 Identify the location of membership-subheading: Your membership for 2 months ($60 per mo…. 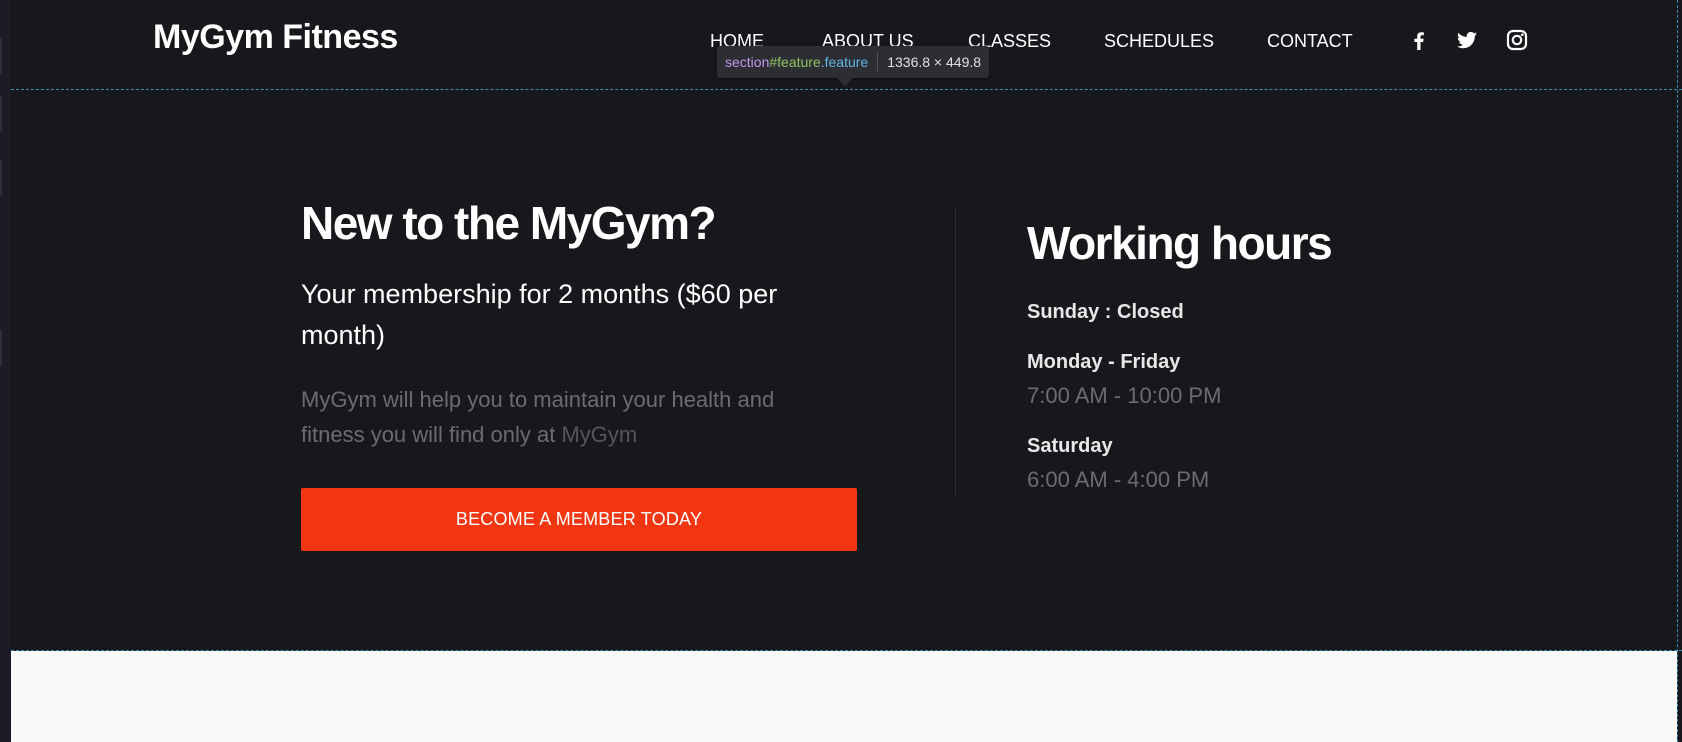
(539, 314).